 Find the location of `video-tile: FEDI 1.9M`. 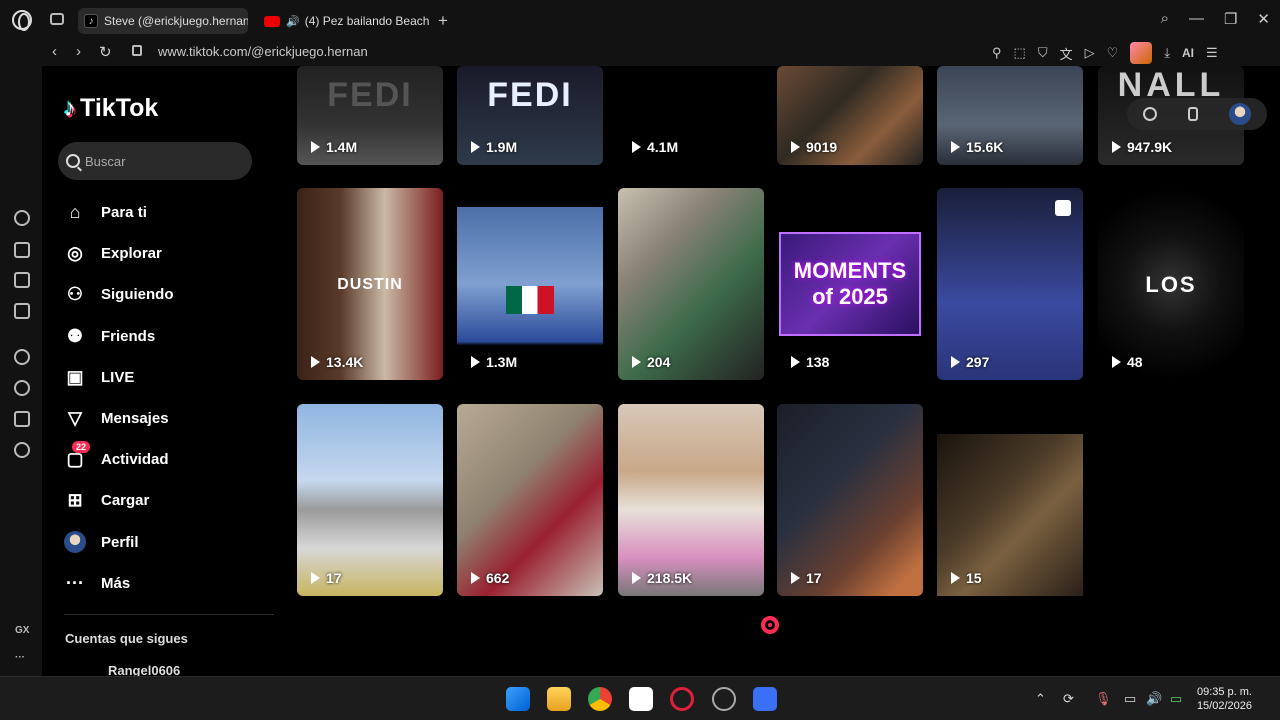

video-tile: FEDI 1.9M is located at coordinates (530, 115).